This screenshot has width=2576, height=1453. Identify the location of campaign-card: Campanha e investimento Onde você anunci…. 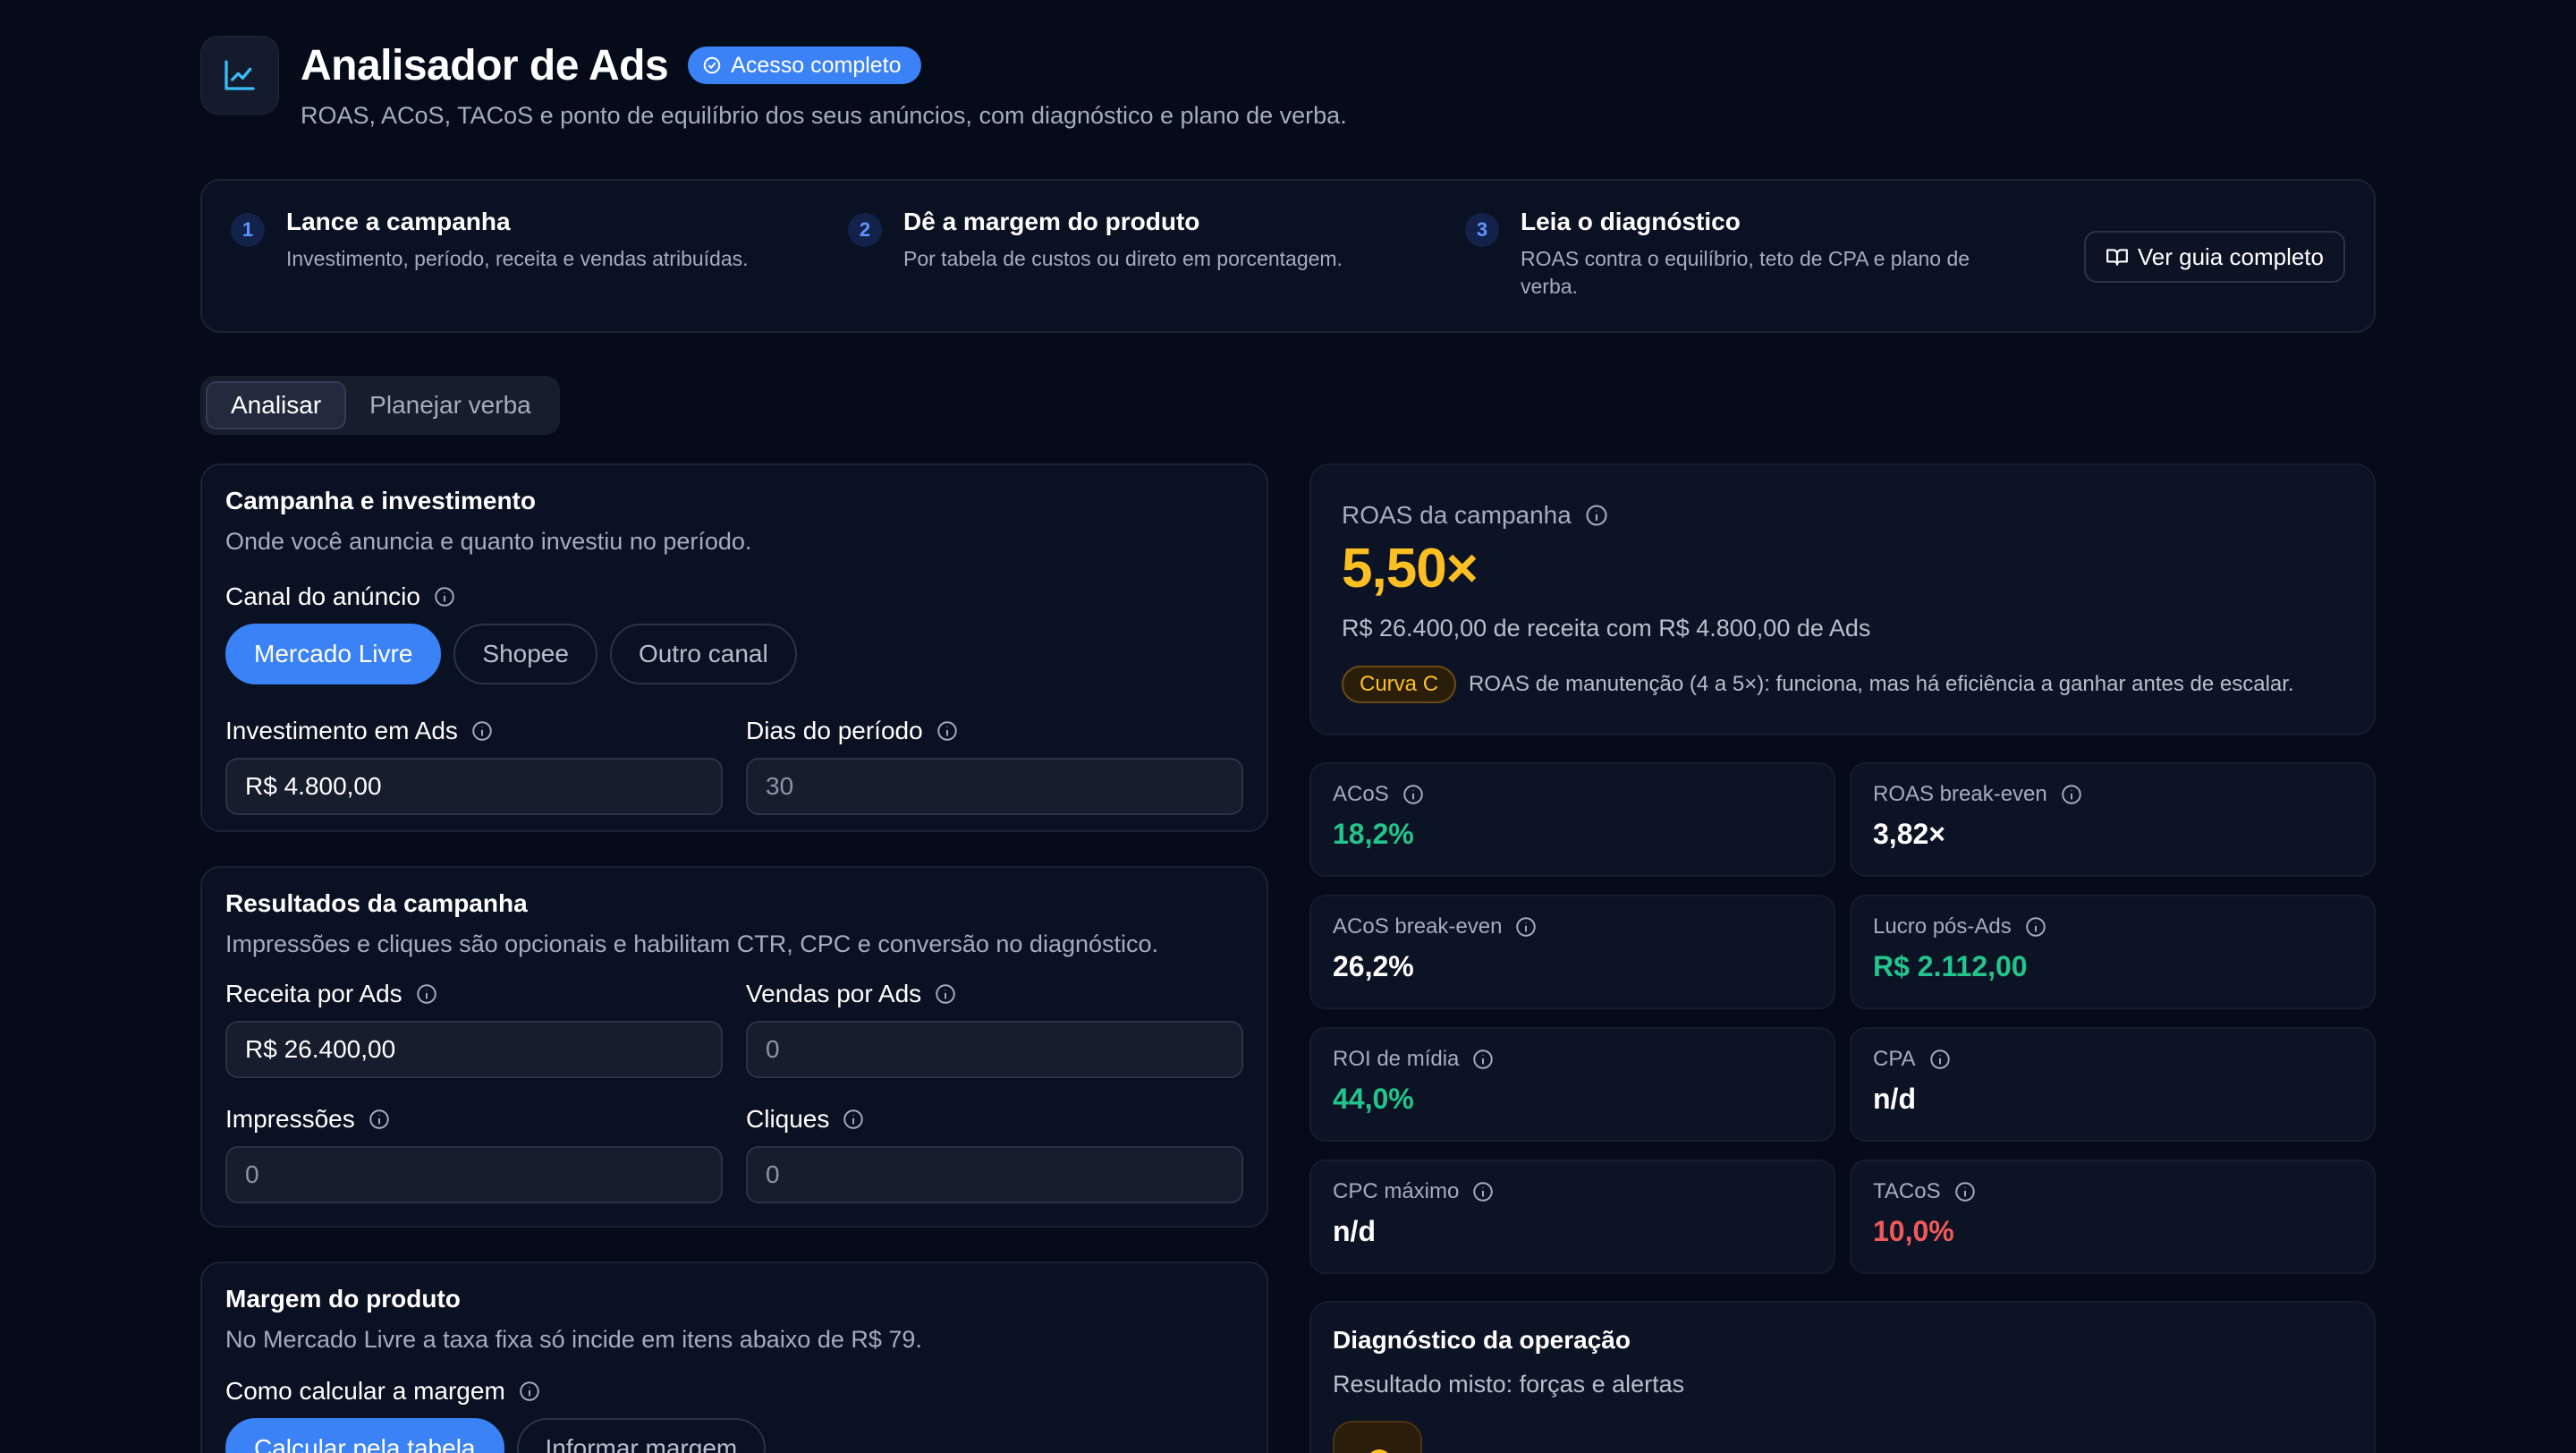
(734, 647).